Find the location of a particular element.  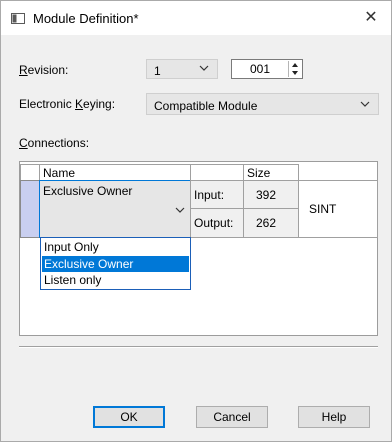

ok-button: OK is located at coordinates (129, 417).